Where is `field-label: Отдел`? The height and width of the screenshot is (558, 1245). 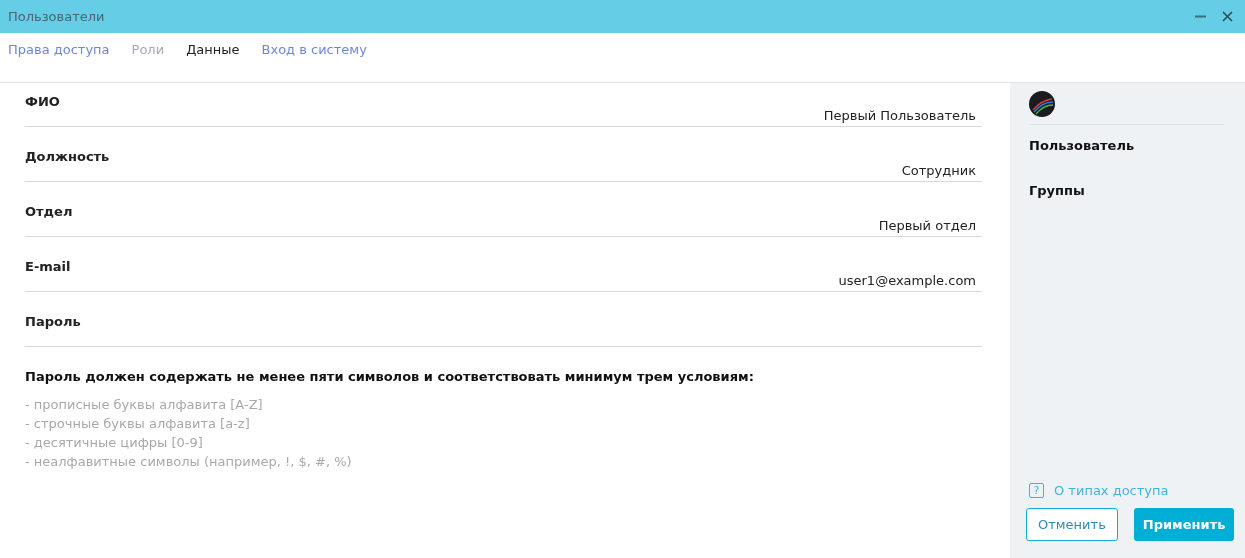
field-label: Отдел is located at coordinates (49, 212).